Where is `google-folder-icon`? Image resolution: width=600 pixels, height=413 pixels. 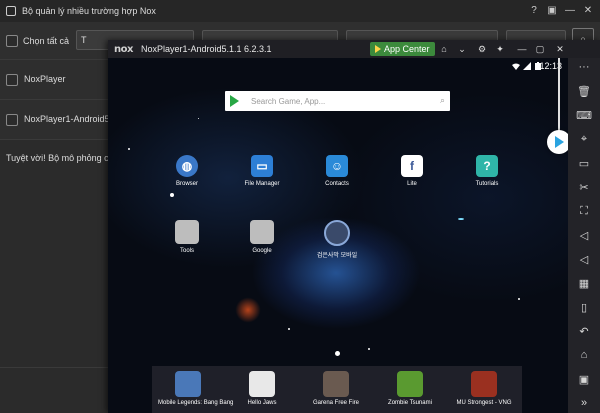
google-folder-icon is located at coordinates (262, 232).